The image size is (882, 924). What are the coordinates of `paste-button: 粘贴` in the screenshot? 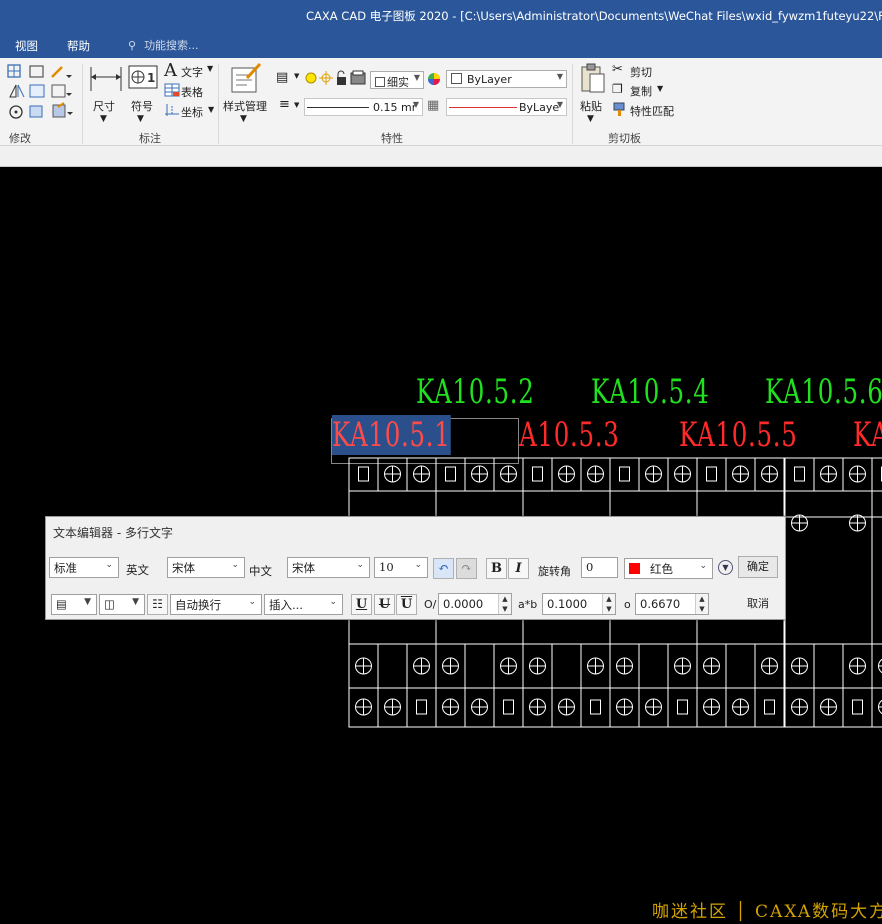 It's located at (591, 106).